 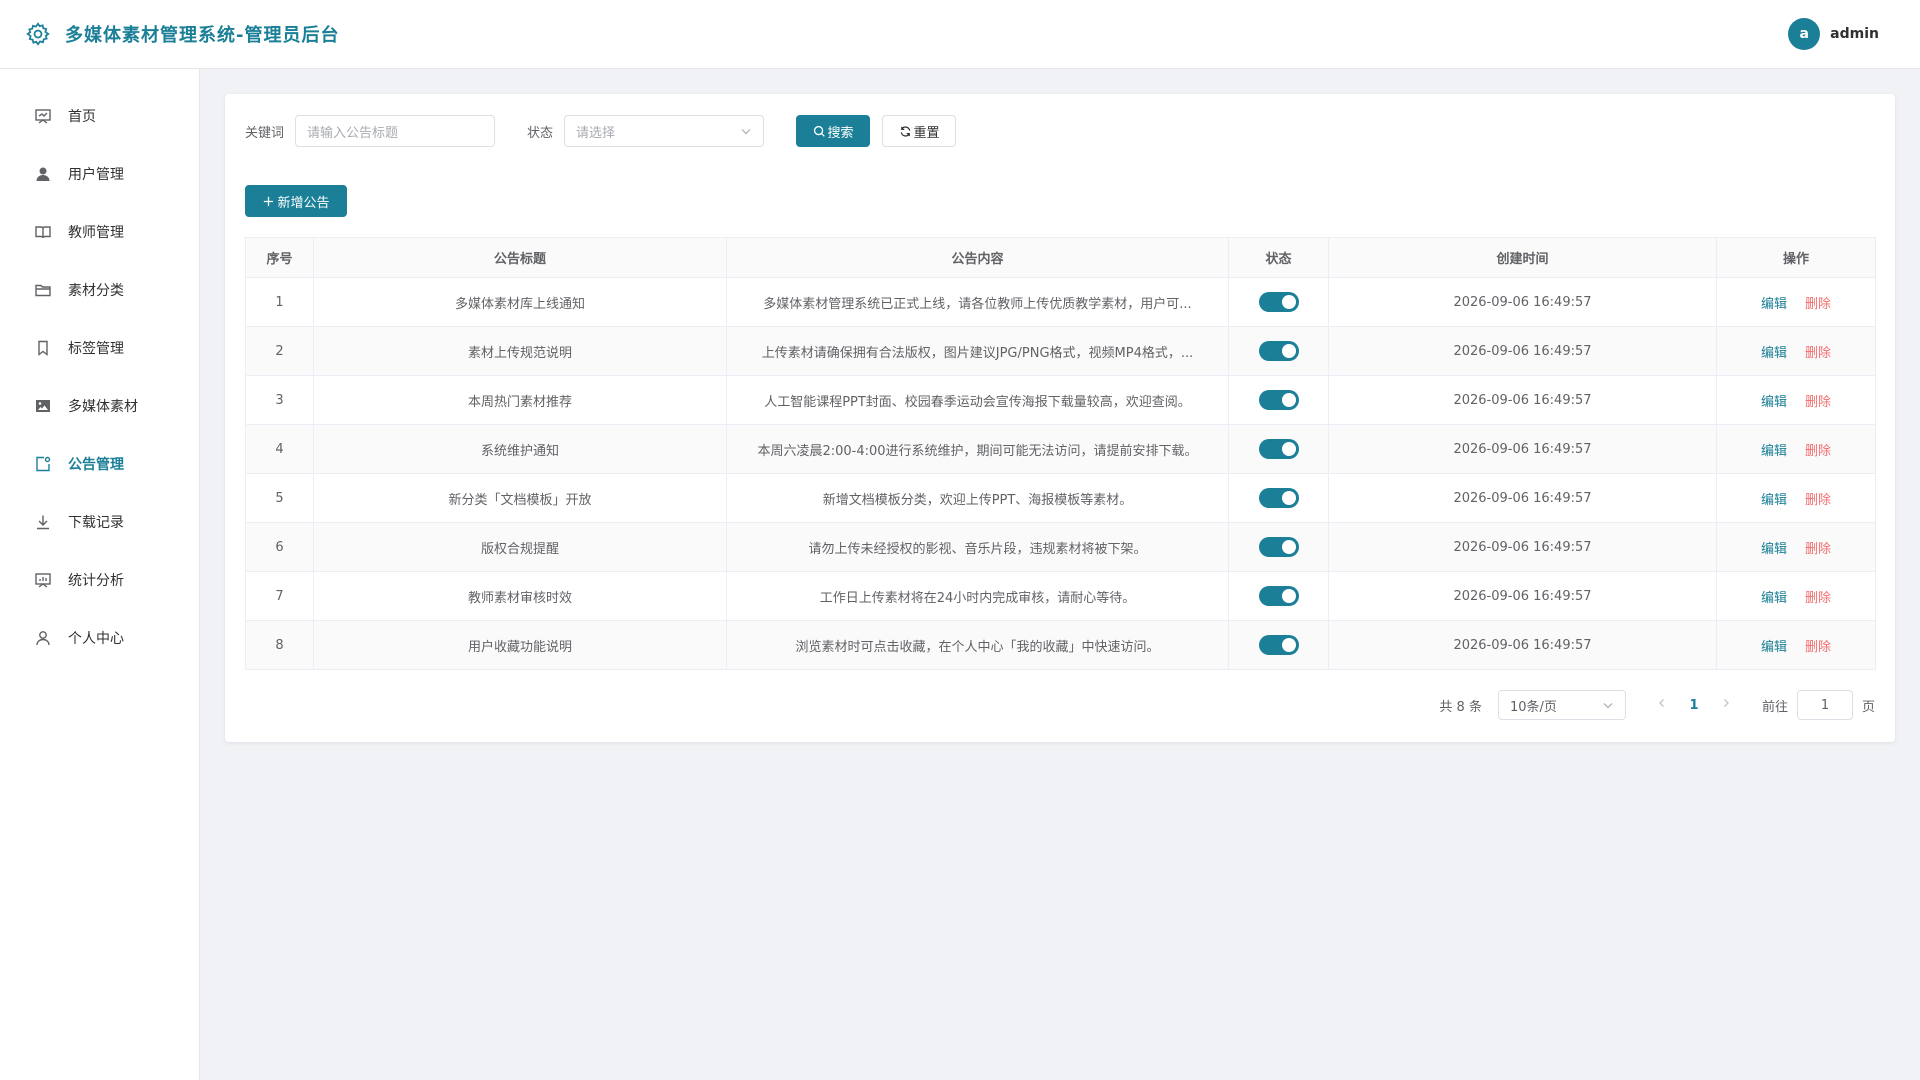 What do you see at coordinates (43, 116) in the screenshot?
I see `home-screen-icon` at bounding box center [43, 116].